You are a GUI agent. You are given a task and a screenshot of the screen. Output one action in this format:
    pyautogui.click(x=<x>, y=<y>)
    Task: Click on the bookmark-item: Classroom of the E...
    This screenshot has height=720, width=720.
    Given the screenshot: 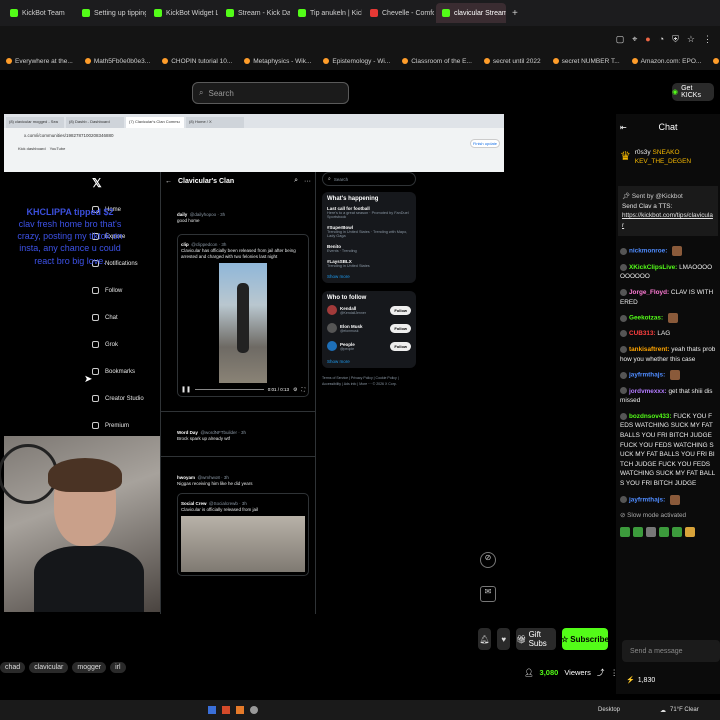 What is the action you would take?
    pyautogui.click(x=437, y=61)
    